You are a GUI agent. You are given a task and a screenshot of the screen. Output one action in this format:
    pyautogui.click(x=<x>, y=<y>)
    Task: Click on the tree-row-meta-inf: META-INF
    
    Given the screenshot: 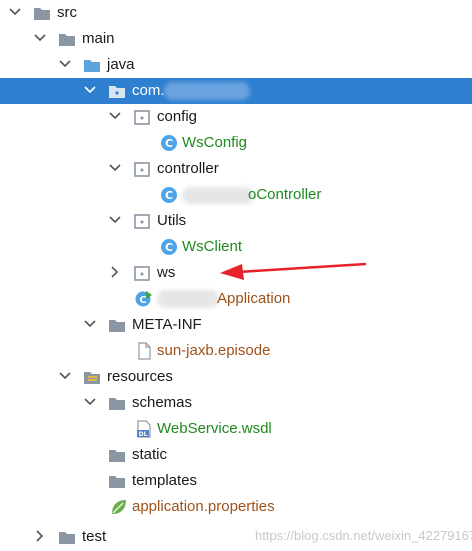 What is the action you would take?
    pyautogui.click(x=236, y=325)
    